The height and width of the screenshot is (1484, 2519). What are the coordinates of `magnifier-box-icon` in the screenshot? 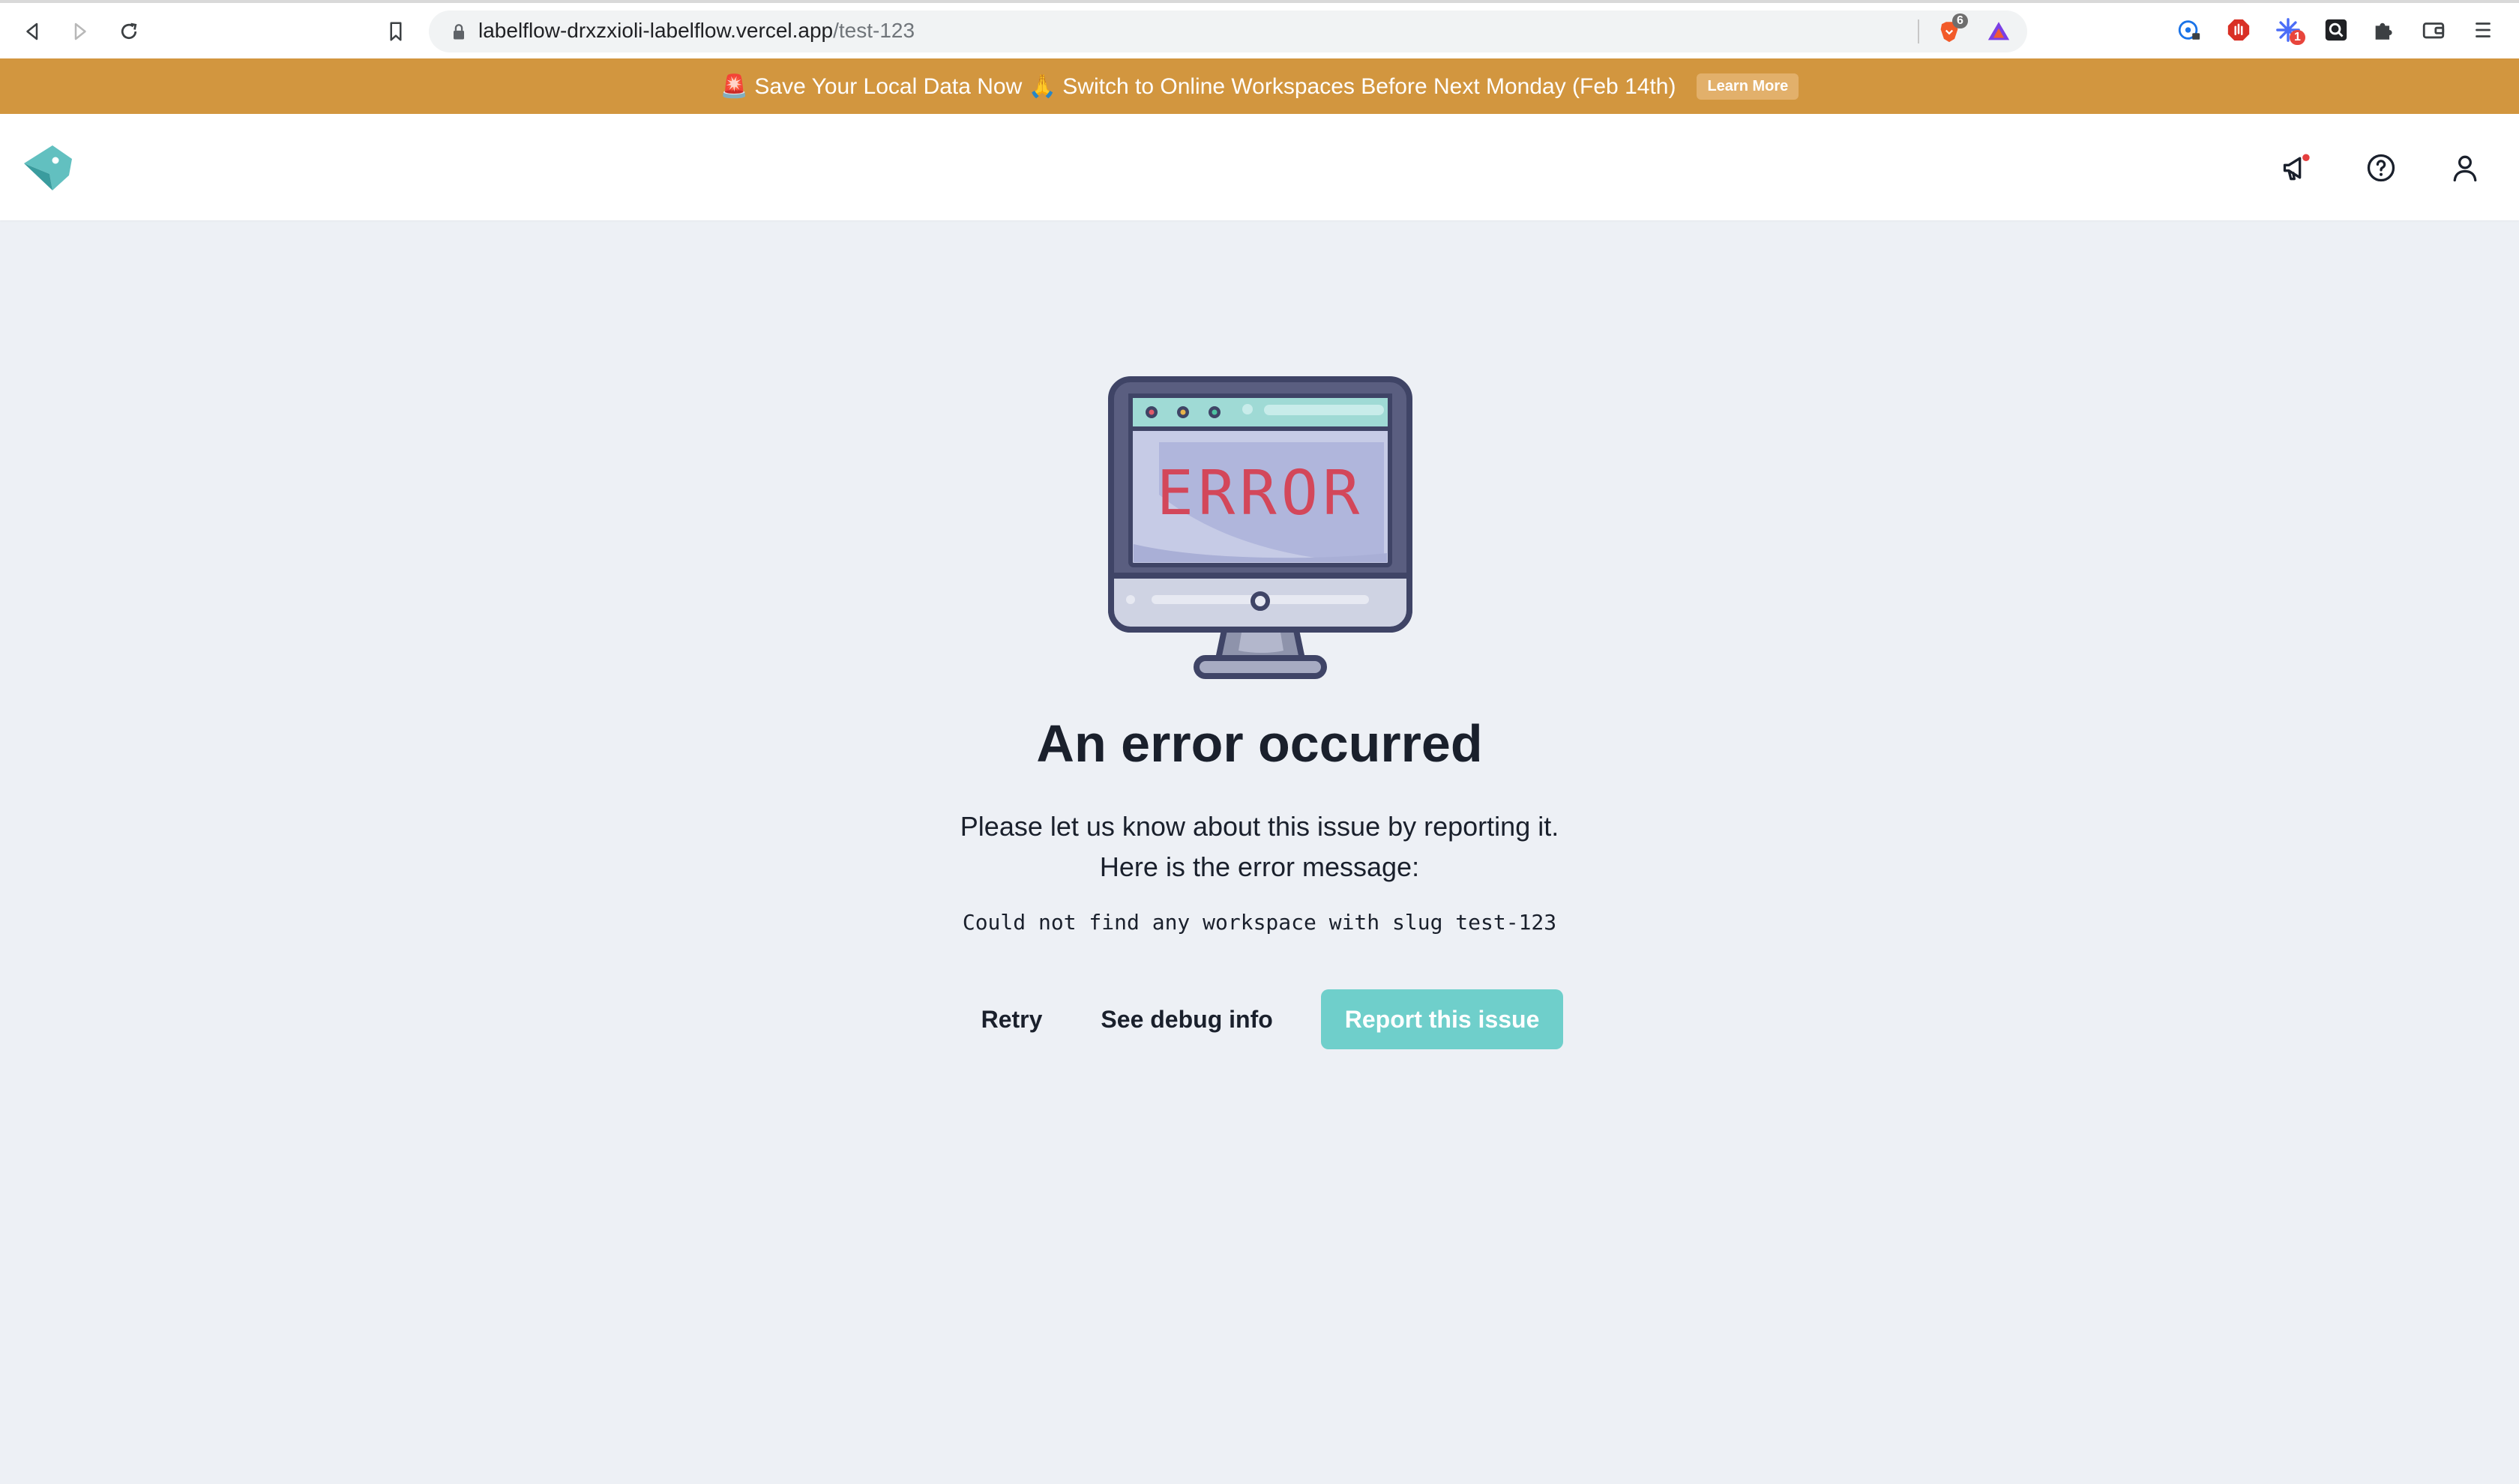 It's located at (2336, 30).